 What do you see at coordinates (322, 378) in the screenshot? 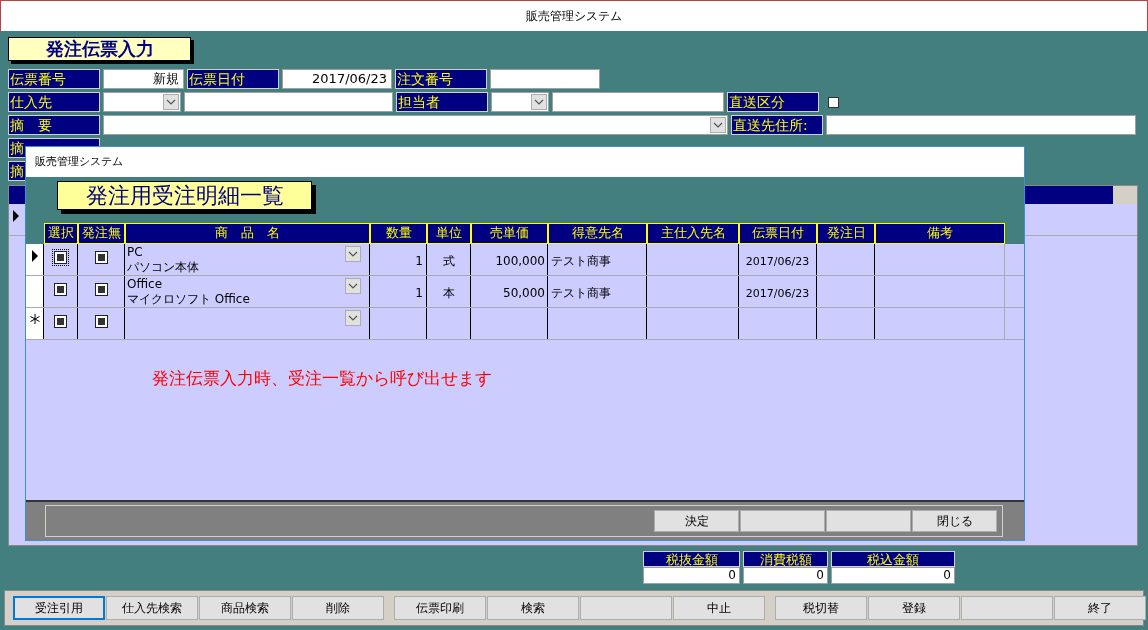
I see `hint-message: 発注伝票入力時、受注一覧から呼び出せます` at bounding box center [322, 378].